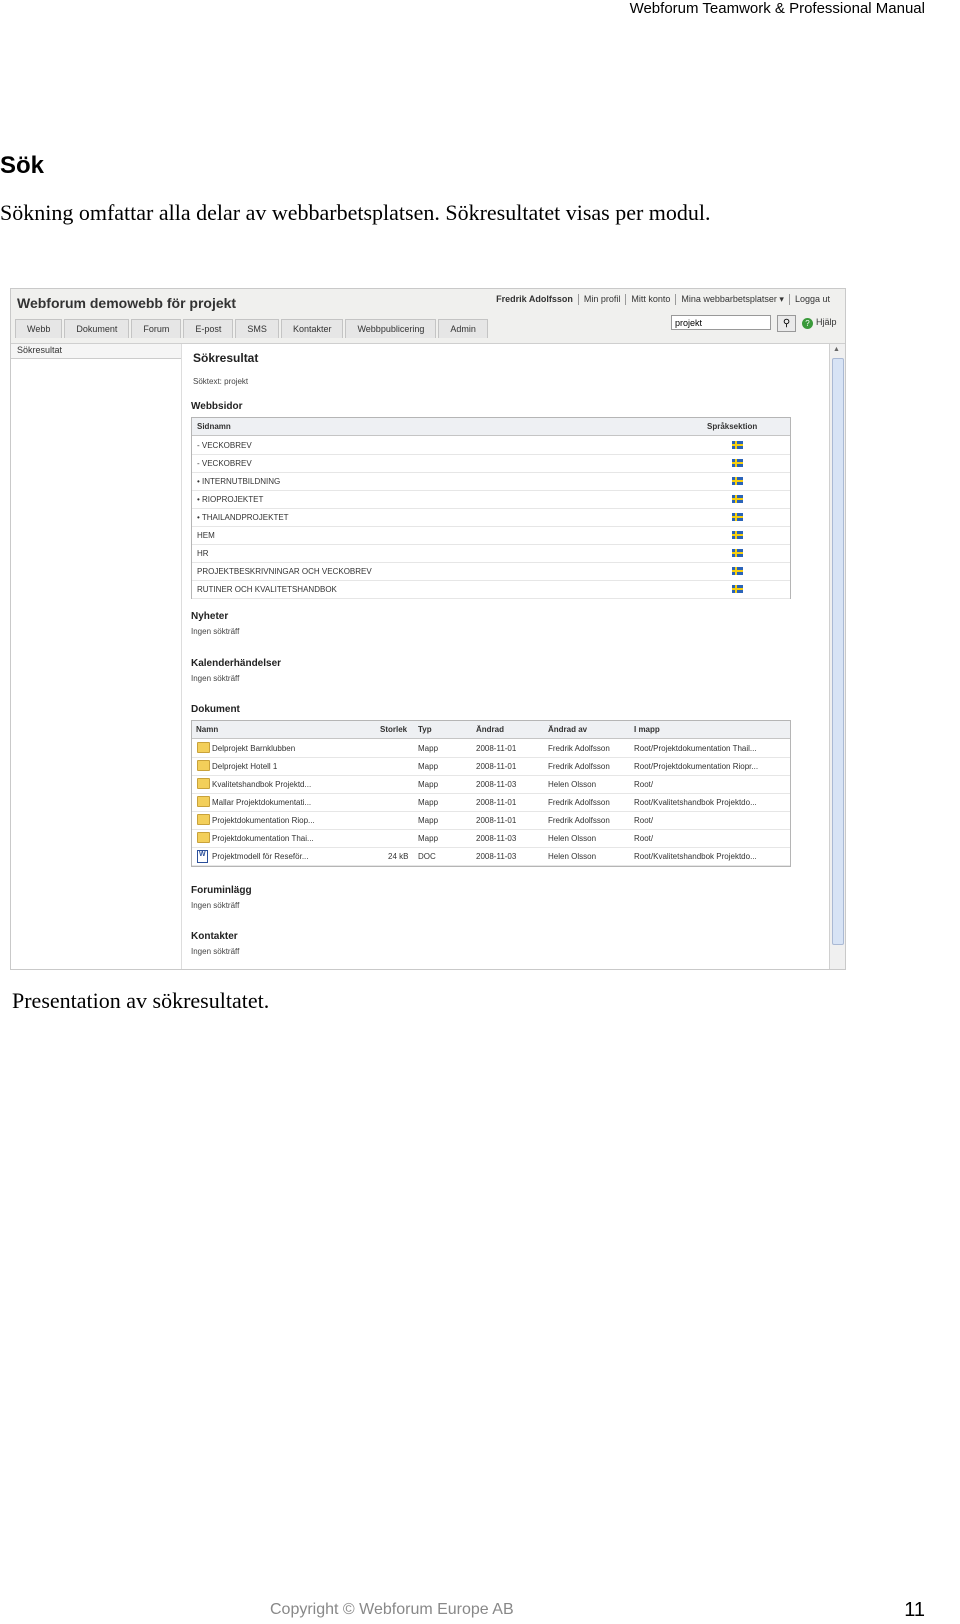 This screenshot has height=1624, width=960. Describe the element at coordinates (156, 328) in the screenshot. I see `tab-forum: Forum` at that location.